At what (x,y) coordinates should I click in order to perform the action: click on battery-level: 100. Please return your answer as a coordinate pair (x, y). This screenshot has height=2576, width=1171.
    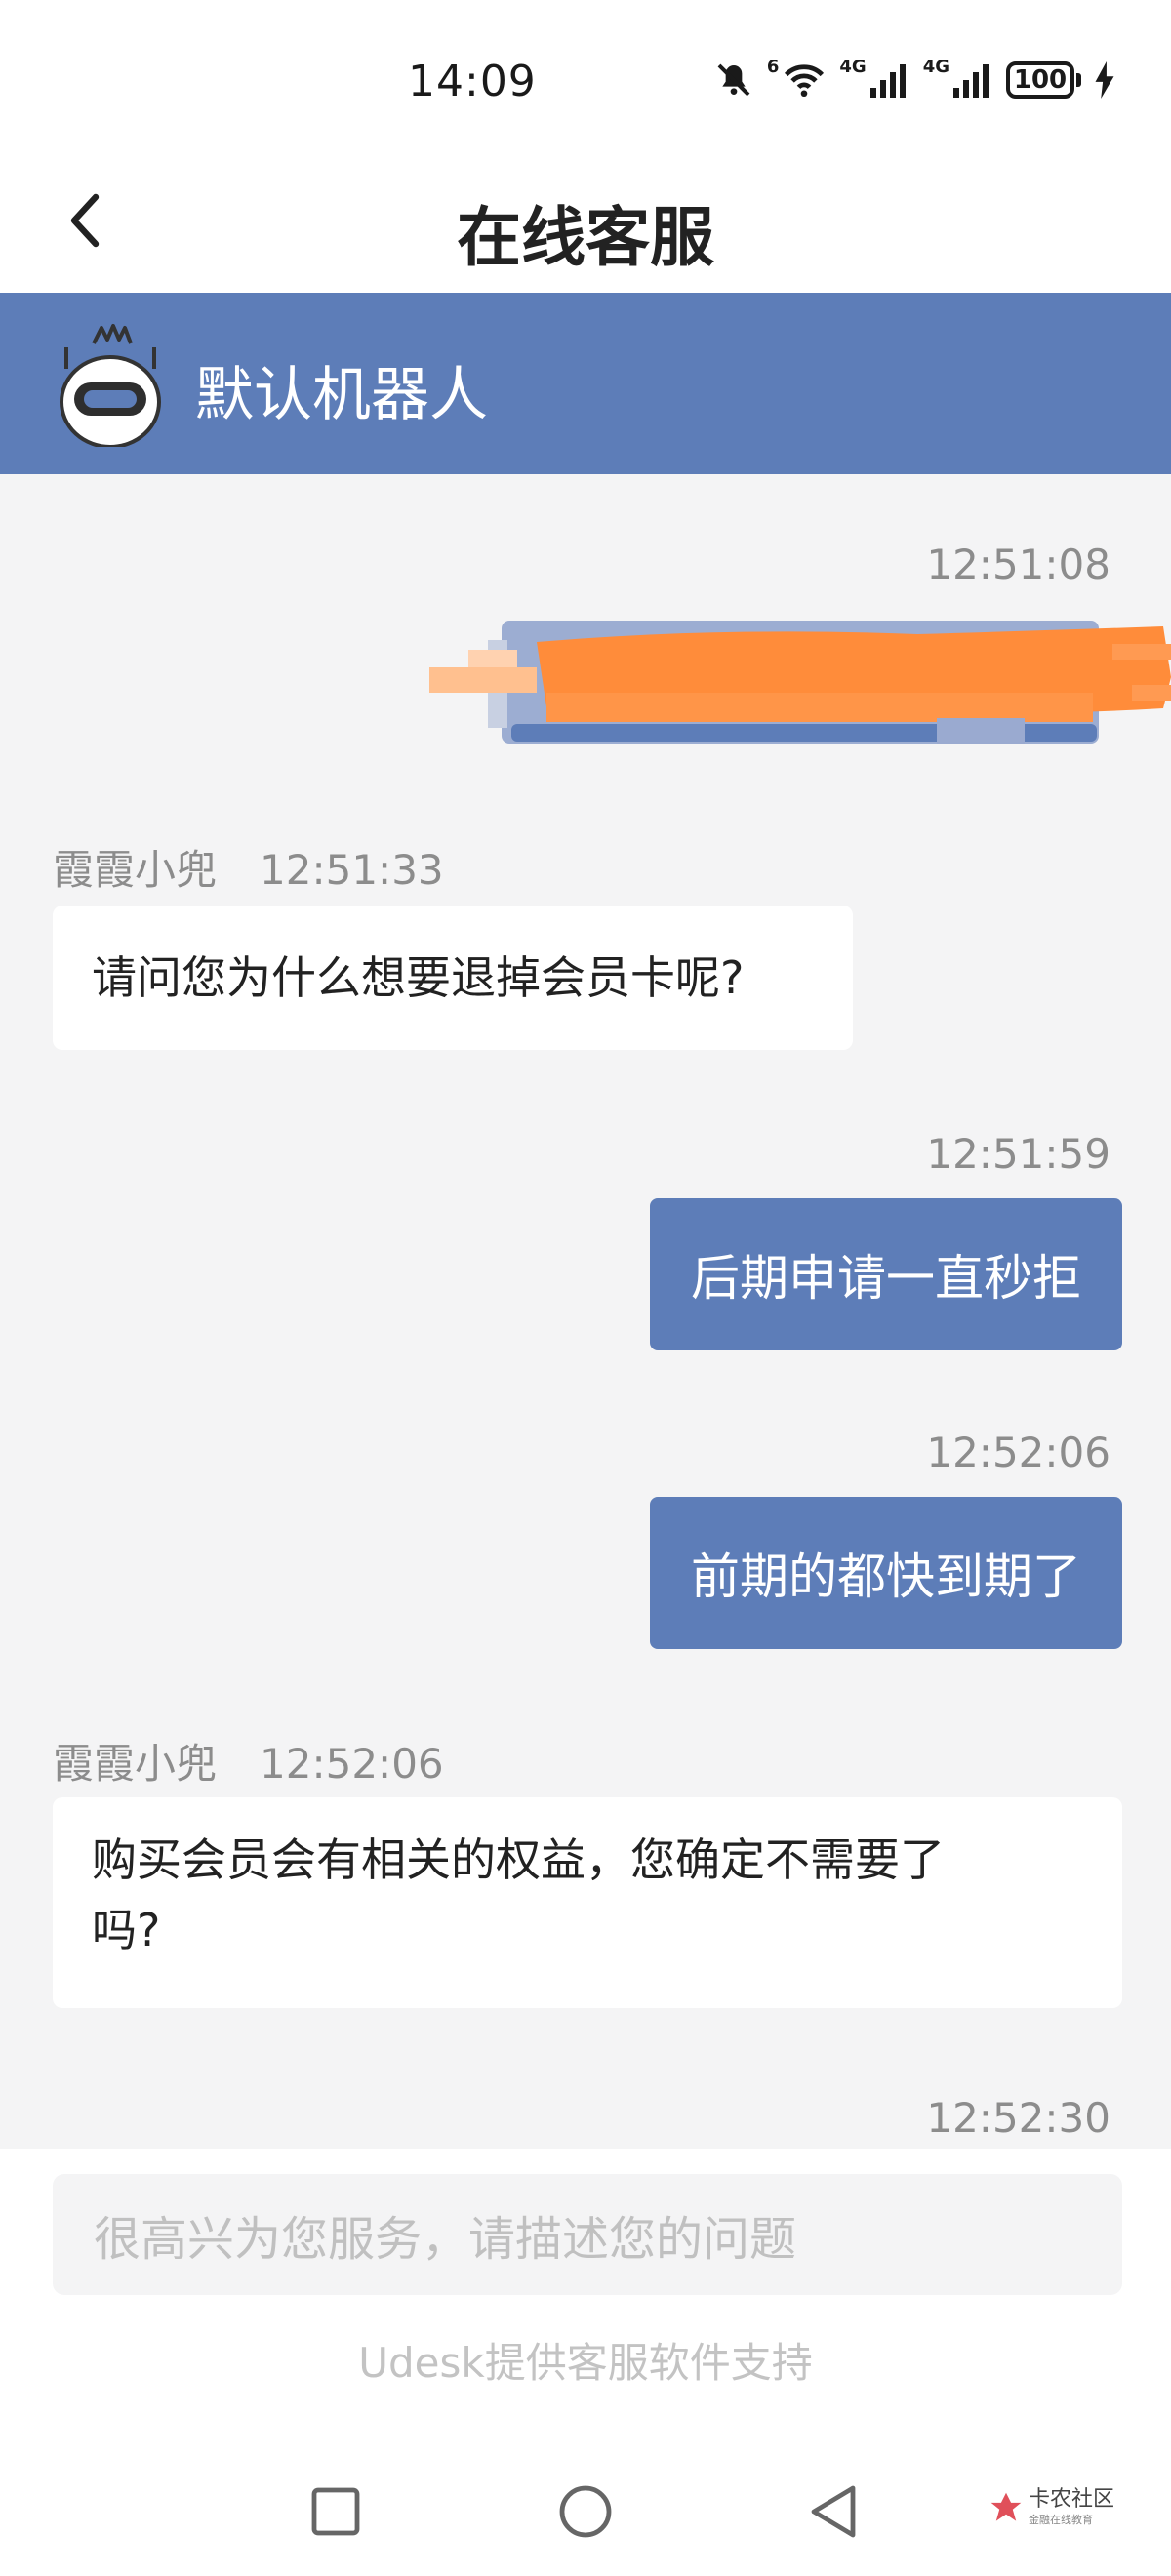
    Looking at the image, I should click on (1040, 80).